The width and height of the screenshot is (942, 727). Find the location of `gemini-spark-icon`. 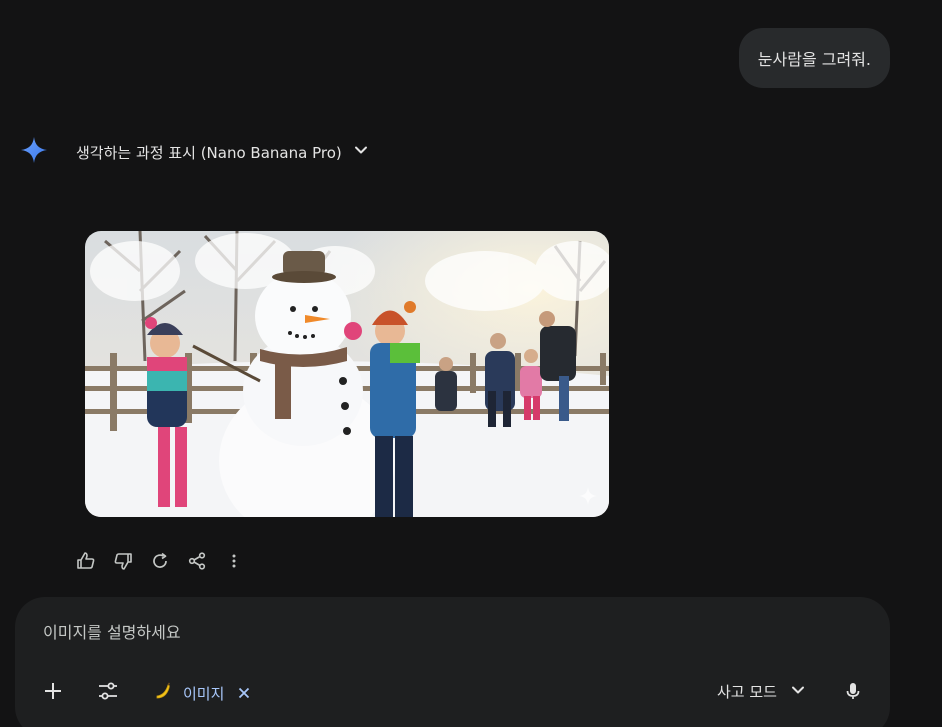

gemini-spark-icon is located at coordinates (34, 152).